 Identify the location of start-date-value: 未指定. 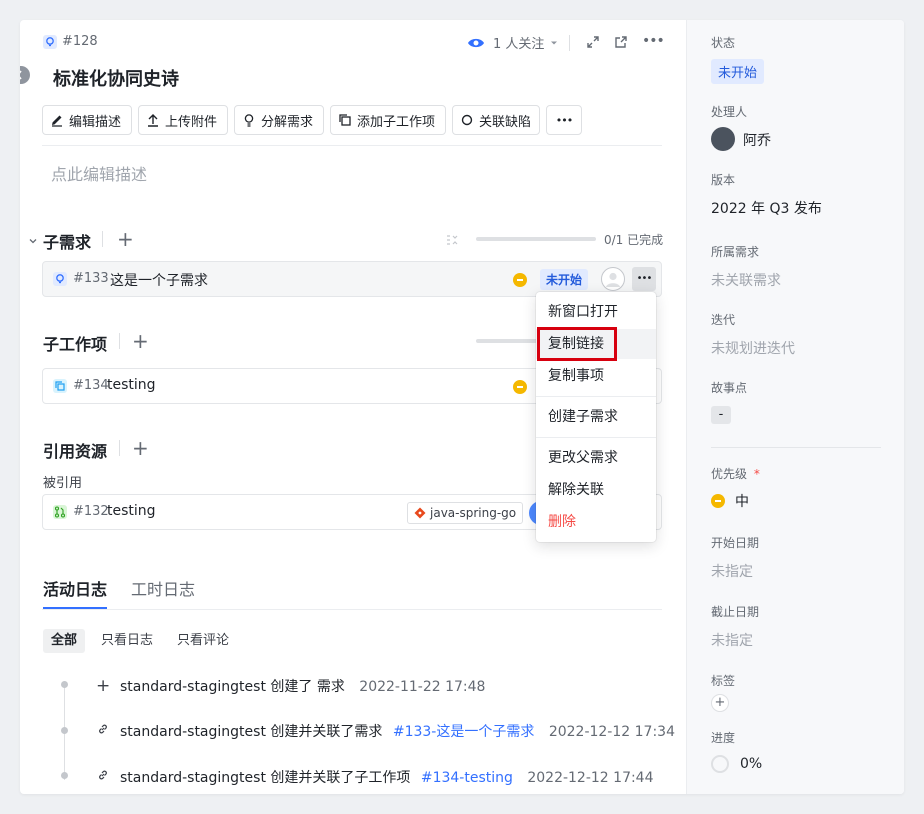
(732, 571).